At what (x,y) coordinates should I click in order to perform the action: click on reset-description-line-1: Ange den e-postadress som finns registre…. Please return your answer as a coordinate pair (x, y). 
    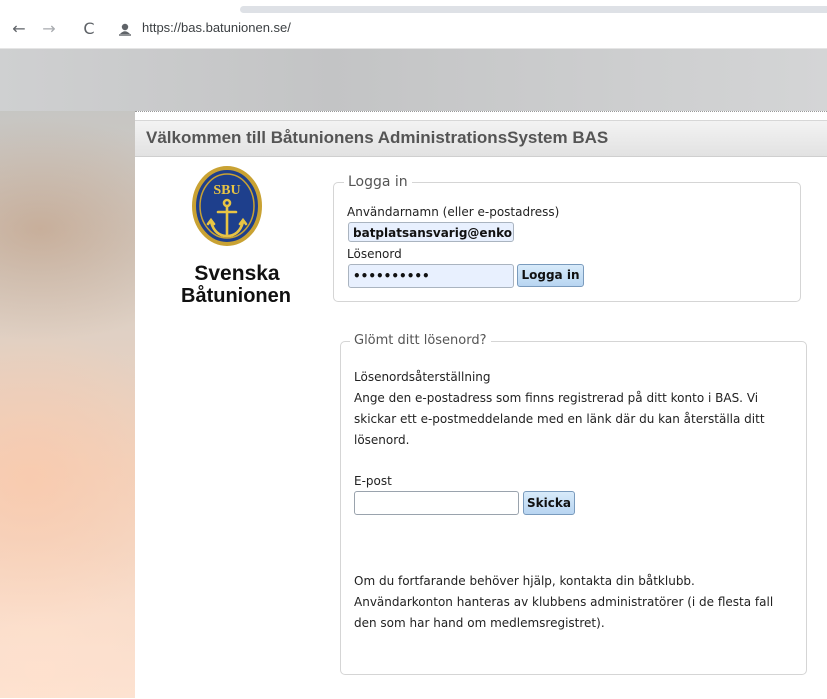
    Looking at the image, I should click on (556, 398).